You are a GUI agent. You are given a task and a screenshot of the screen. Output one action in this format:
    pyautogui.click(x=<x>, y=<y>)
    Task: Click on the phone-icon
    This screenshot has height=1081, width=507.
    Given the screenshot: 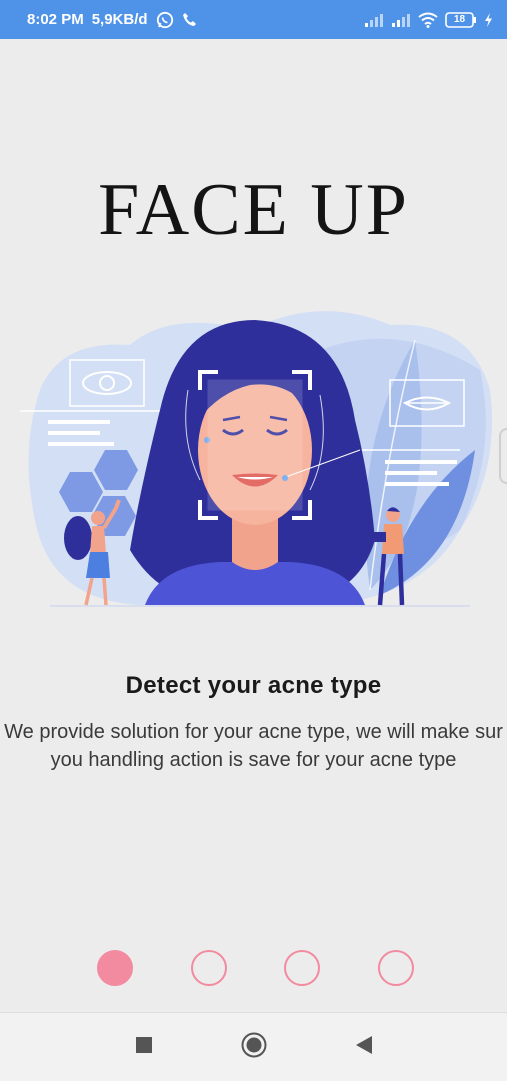 What is the action you would take?
    pyautogui.click(x=189, y=19)
    